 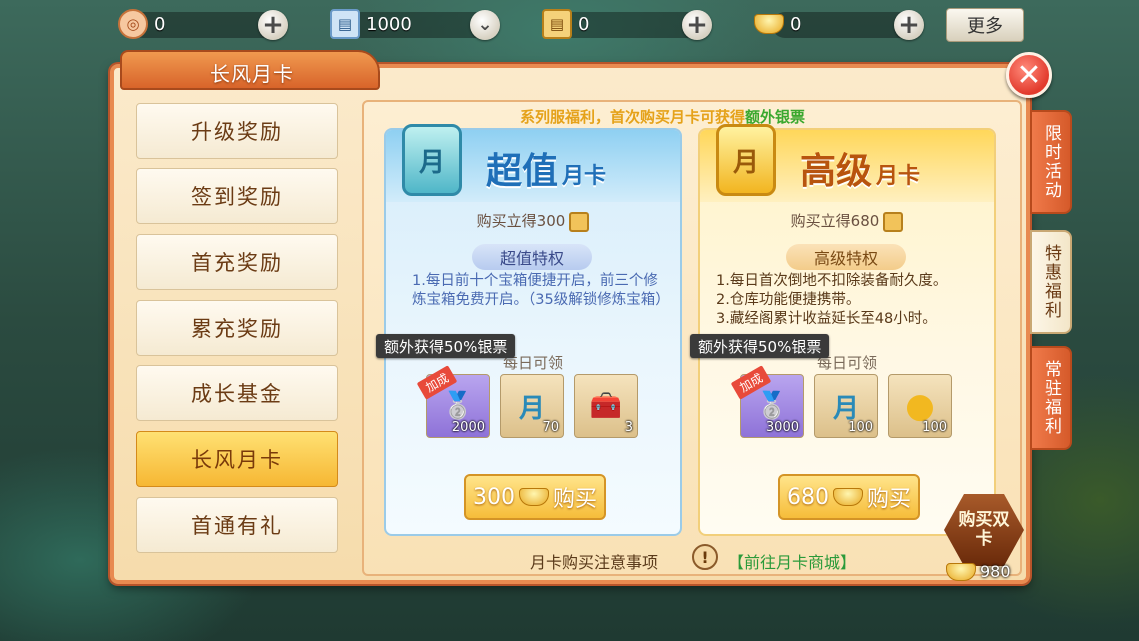 I want to click on double-card-label: 购买双卡, so click(x=984, y=530).